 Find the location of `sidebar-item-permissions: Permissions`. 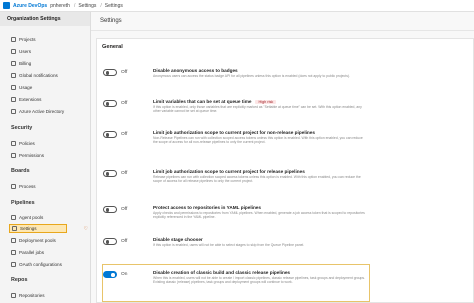

sidebar-item-permissions: Permissions is located at coordinates (45, 155).